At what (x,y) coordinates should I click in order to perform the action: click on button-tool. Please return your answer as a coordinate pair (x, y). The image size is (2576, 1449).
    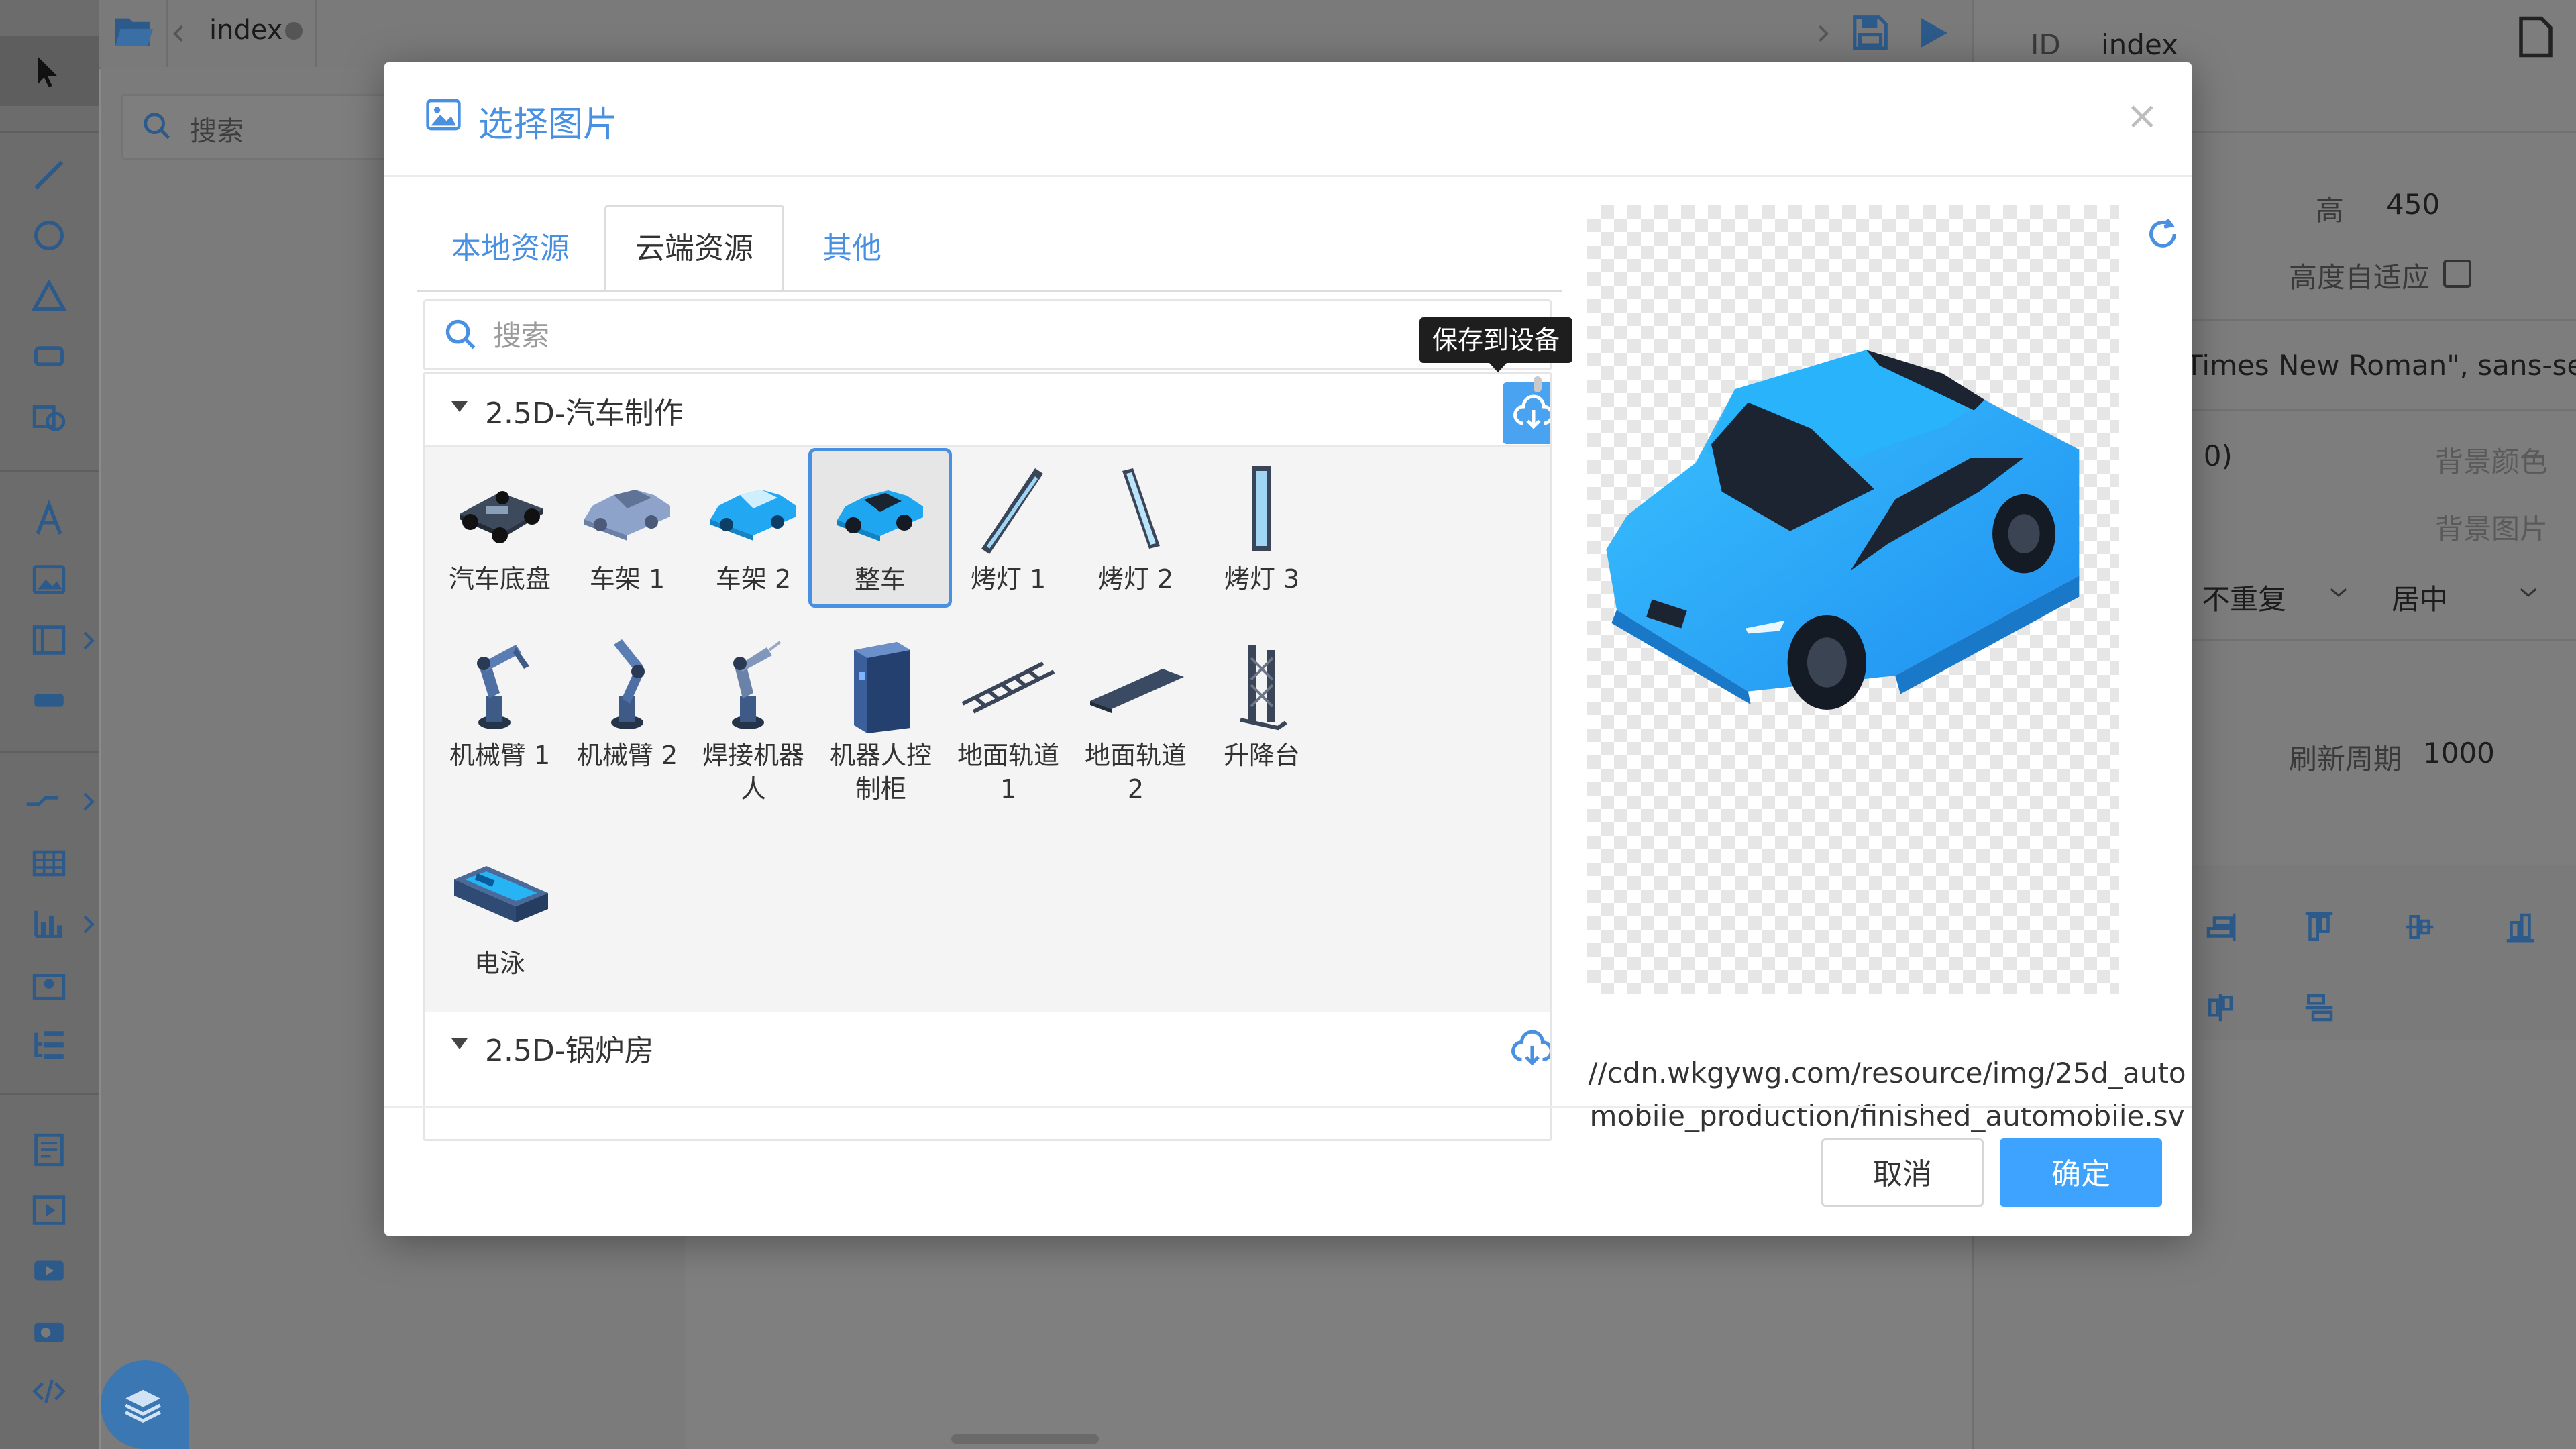
    Looking at the image, I should click on (49, 700).